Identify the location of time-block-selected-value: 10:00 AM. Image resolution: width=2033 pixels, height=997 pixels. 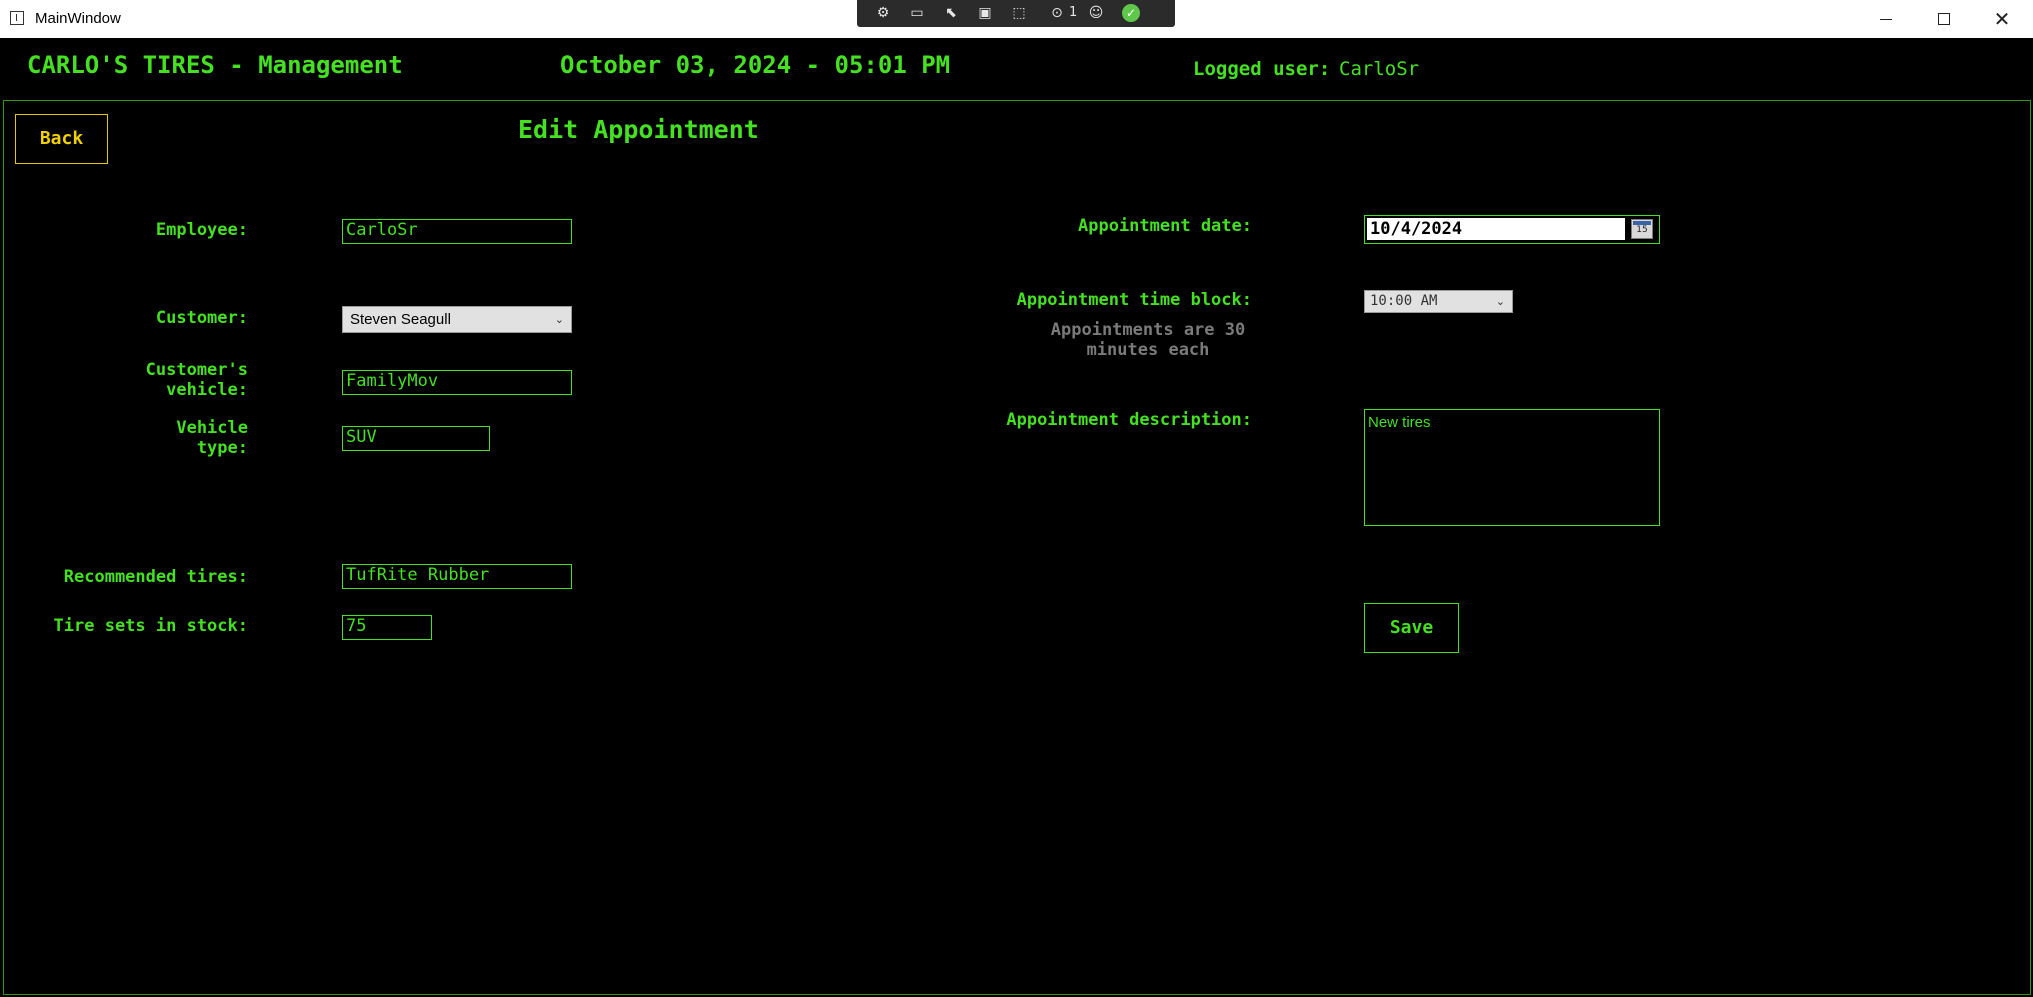
(1404, 301).